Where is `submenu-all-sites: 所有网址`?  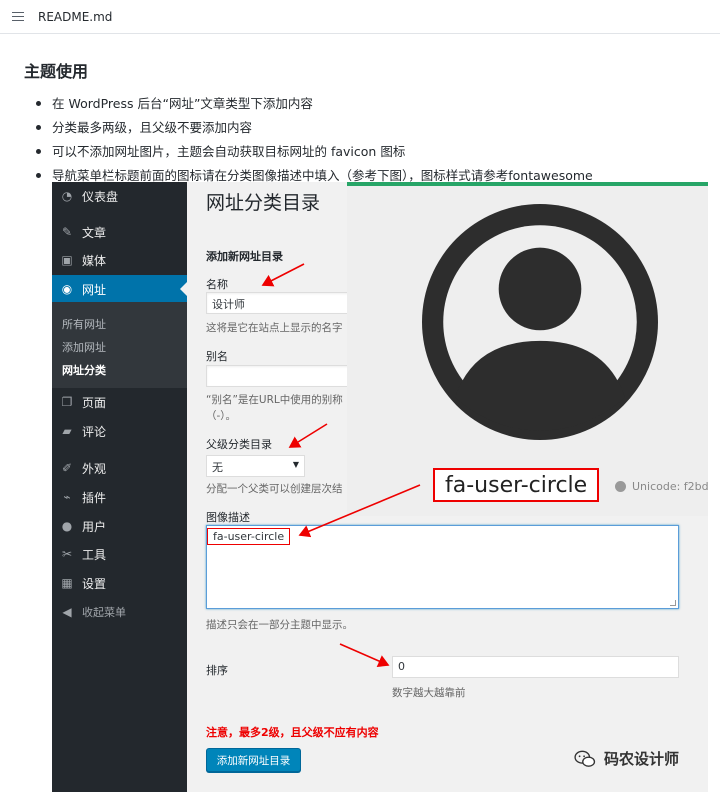
submenu-all-sites: 所有网址 is located at coordinates (84, 324).